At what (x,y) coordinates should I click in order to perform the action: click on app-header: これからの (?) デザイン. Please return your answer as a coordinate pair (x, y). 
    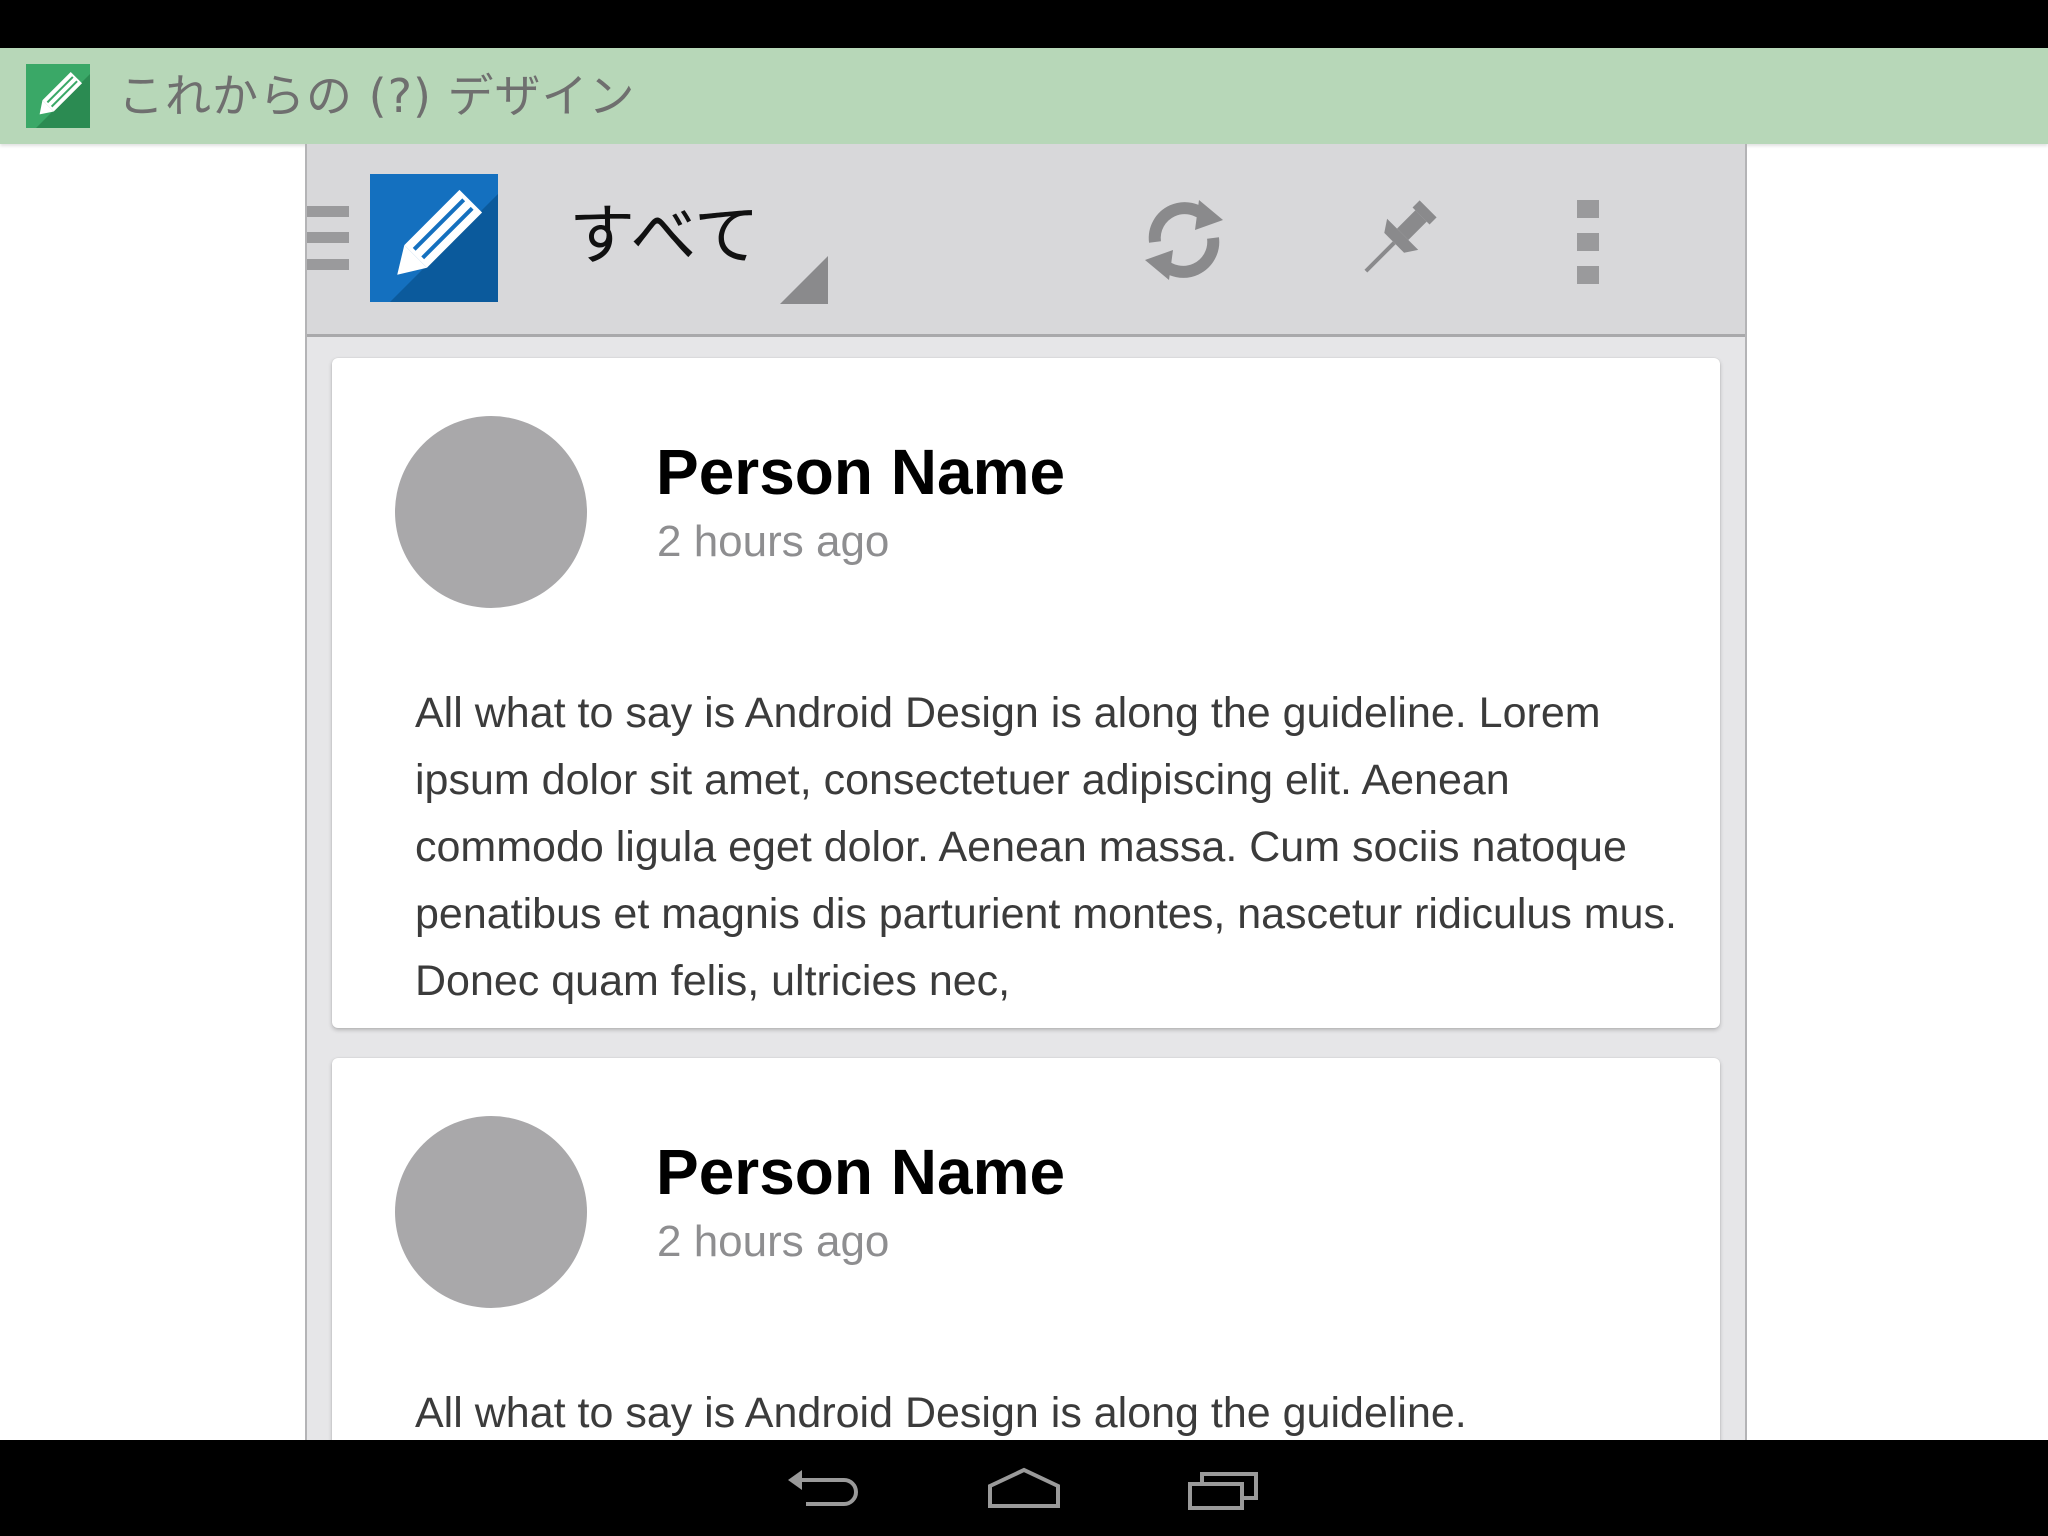
    Looking at the image, I should click on (1024, 96).